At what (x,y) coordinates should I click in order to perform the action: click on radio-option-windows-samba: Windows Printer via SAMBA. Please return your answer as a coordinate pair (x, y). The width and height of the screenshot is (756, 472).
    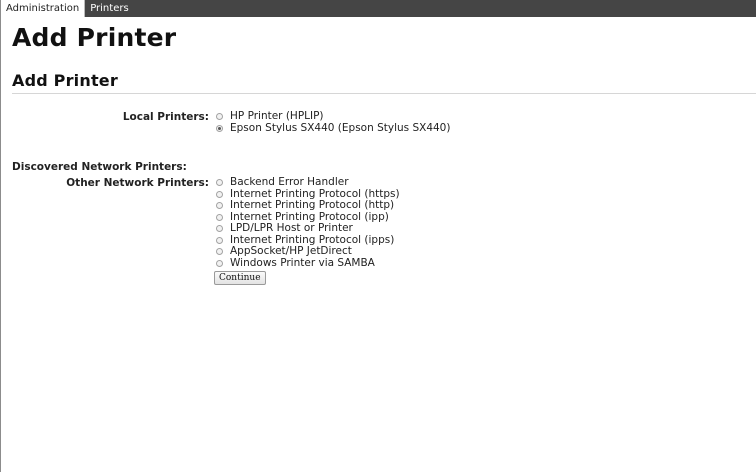
    Looking at the image, I should click on (307, 262).